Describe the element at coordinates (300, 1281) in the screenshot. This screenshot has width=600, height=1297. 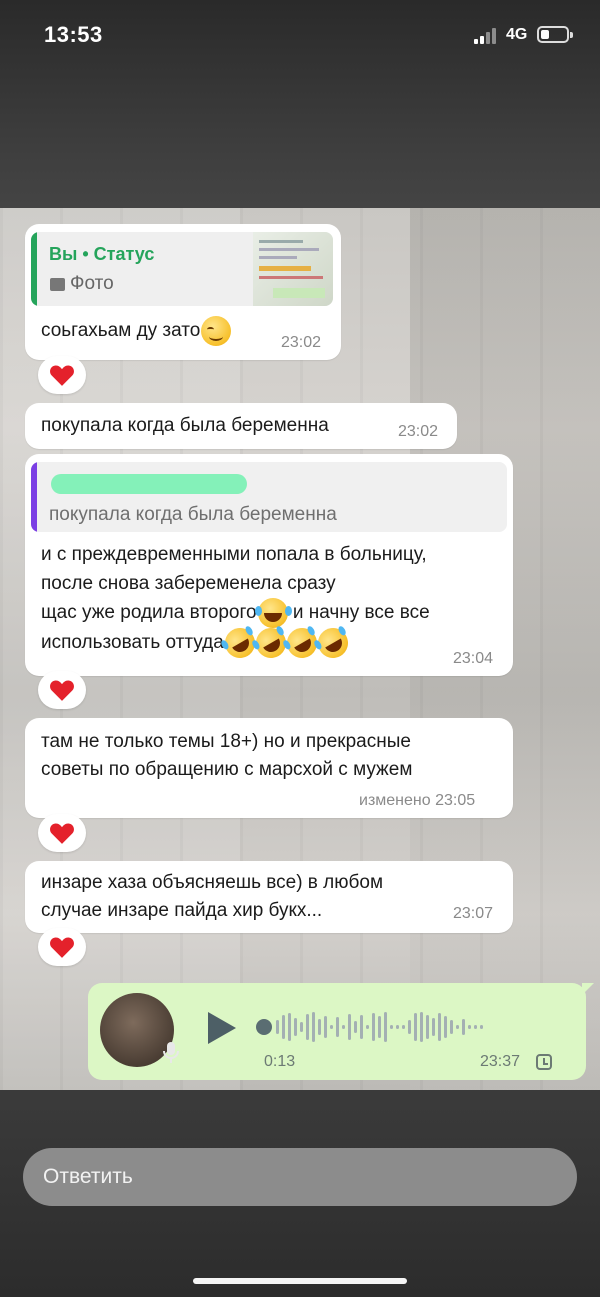
I see `home-indicator` at that location.